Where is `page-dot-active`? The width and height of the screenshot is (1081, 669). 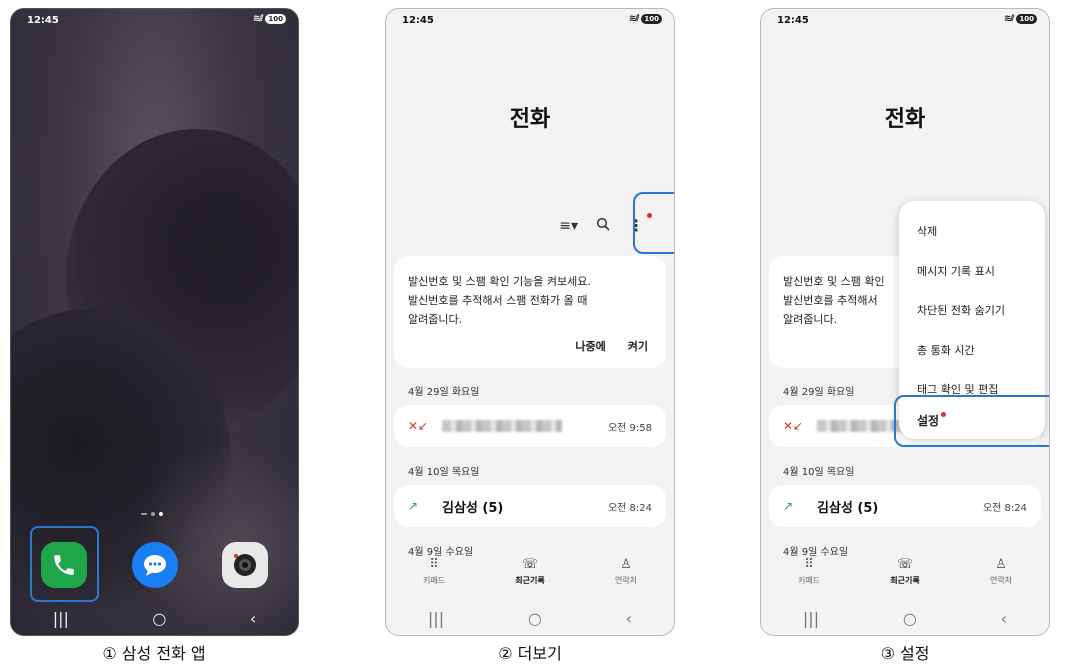
page-dot-active is located at coordinates (161, 514).